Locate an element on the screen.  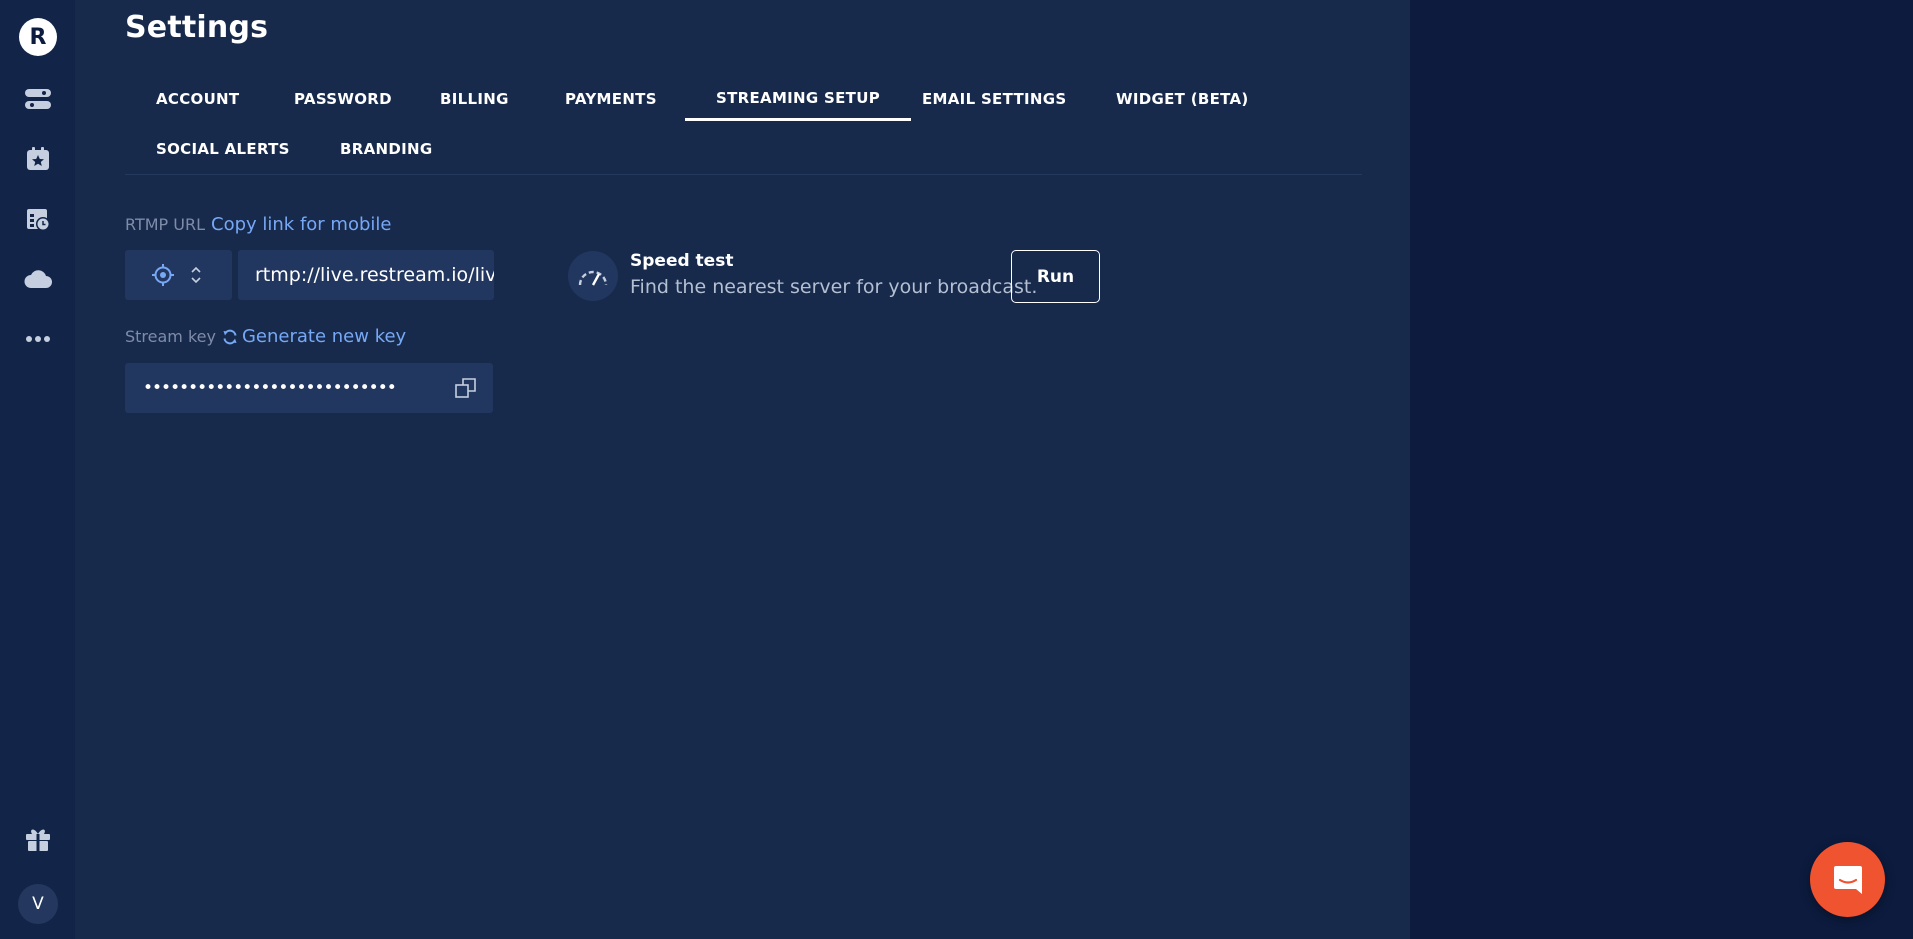
calendar-clock-icon is located at coordinates (38, 219).